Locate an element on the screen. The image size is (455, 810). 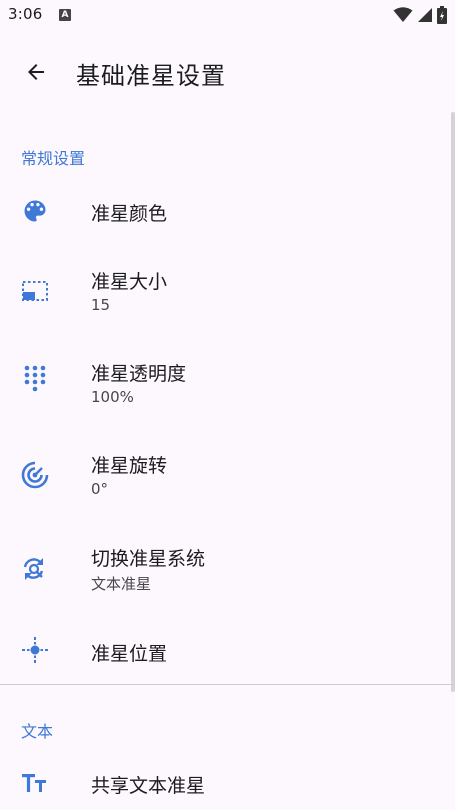
pref-crosshair-color: 准星颜色 is located at coordinates (225, 211).